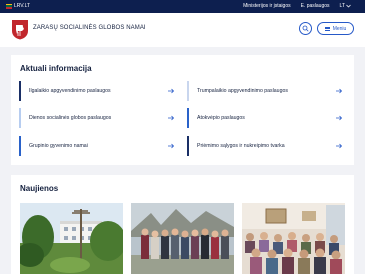 This screenshot has height=274, width=365. I want to click on ministries-link: Ministerijos ir įstaigos, so click(267, 6).